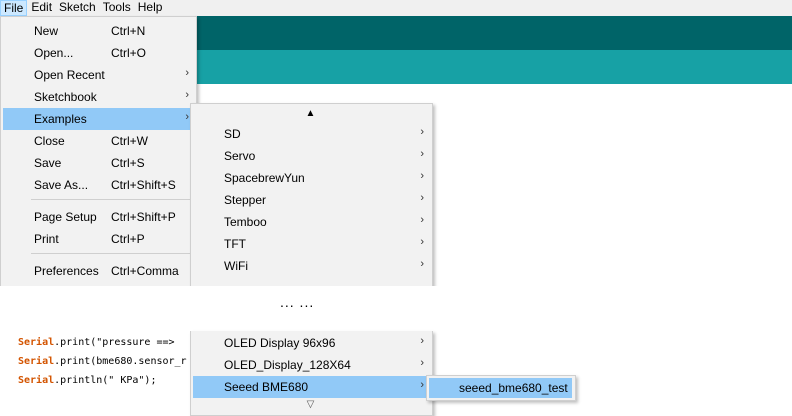 The height and width of the screenshot is (416, 792). I want to click on bme680-submenu: seeed_bme680_test, so click(501, 388).